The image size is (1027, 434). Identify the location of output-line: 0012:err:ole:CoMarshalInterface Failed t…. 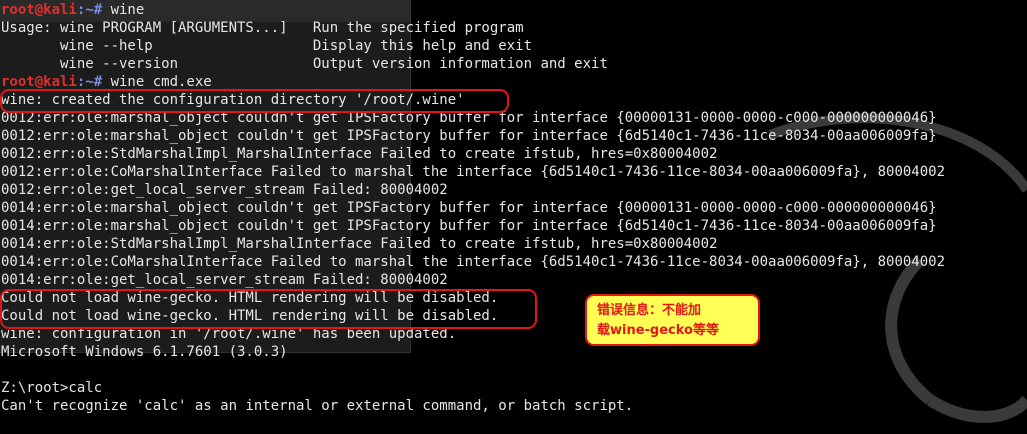
(473, 172).